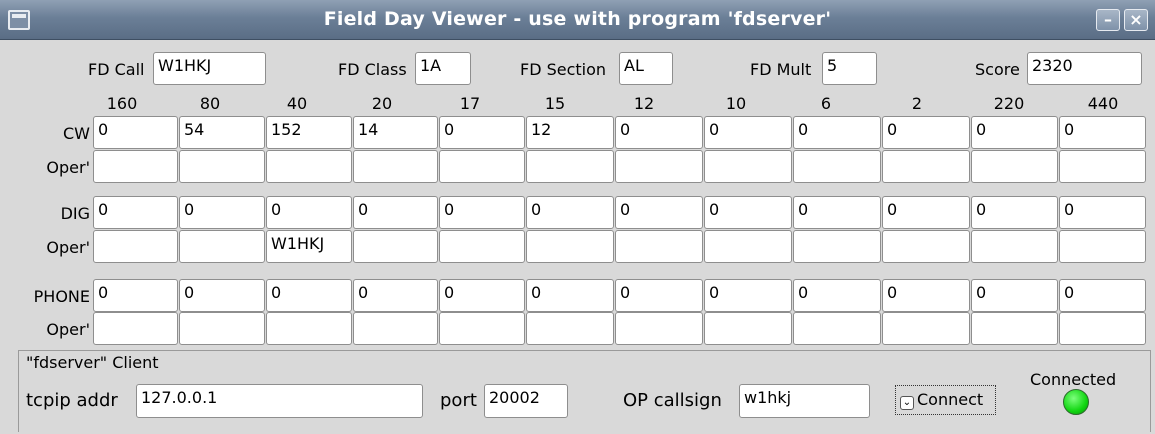 The height and width of the screenshot is (434, 1155). I want to click on score-label: Score, so click(997, 69).